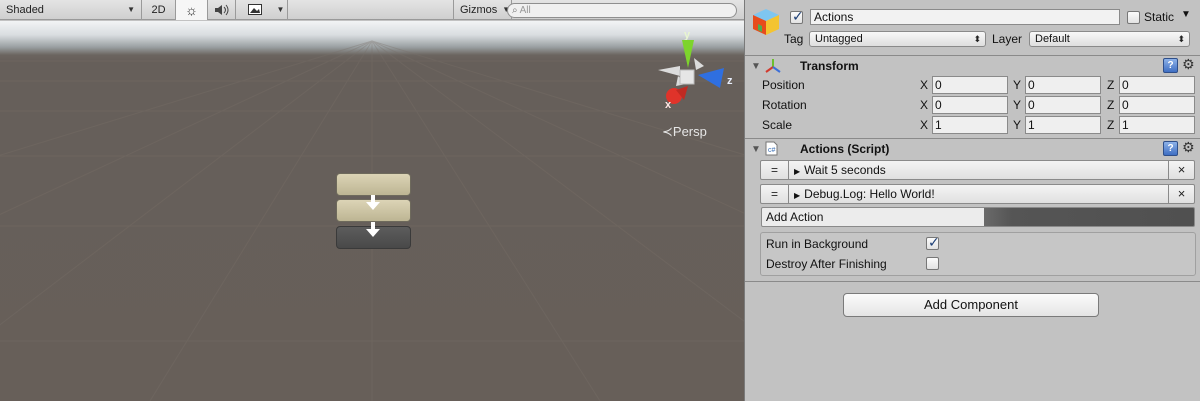 Image resolution: width=1200 pixels, height=401 pixels. Describe the element at coordinates (938, 85) in the screenshot. I see `position-x-value: 0` at that location.